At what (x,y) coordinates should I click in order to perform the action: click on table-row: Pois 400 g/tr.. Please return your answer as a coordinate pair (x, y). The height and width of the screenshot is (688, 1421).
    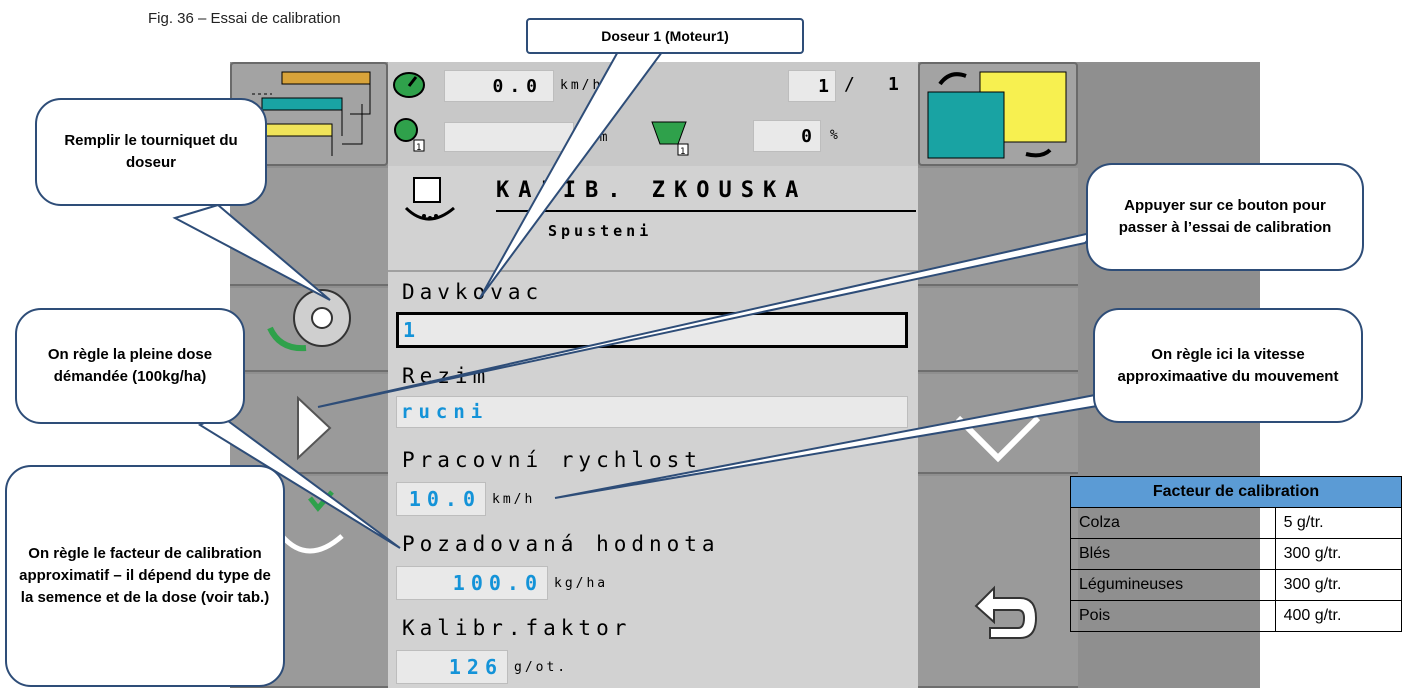
    Looking at the image, I should click on (1236, 616).